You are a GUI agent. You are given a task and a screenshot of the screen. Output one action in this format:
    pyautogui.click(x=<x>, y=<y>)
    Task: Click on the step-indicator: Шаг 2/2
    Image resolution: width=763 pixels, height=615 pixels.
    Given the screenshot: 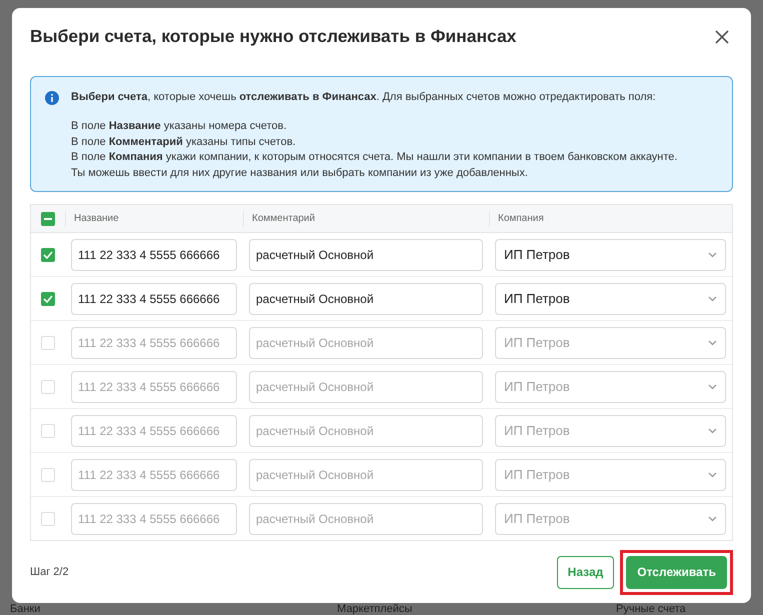 What is the action you would take?
    pyautogui.click(x=49, y=572)
    